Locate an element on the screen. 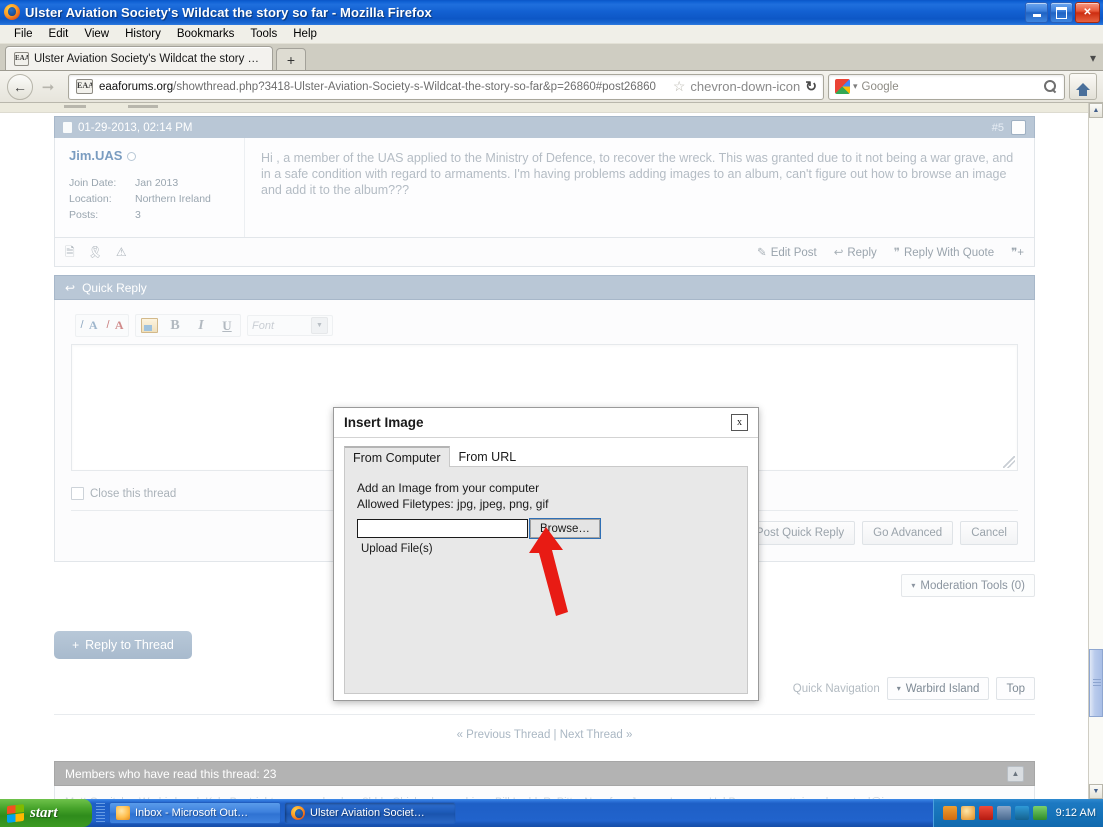  insert-image-icon is located at coordinates (149, 325).